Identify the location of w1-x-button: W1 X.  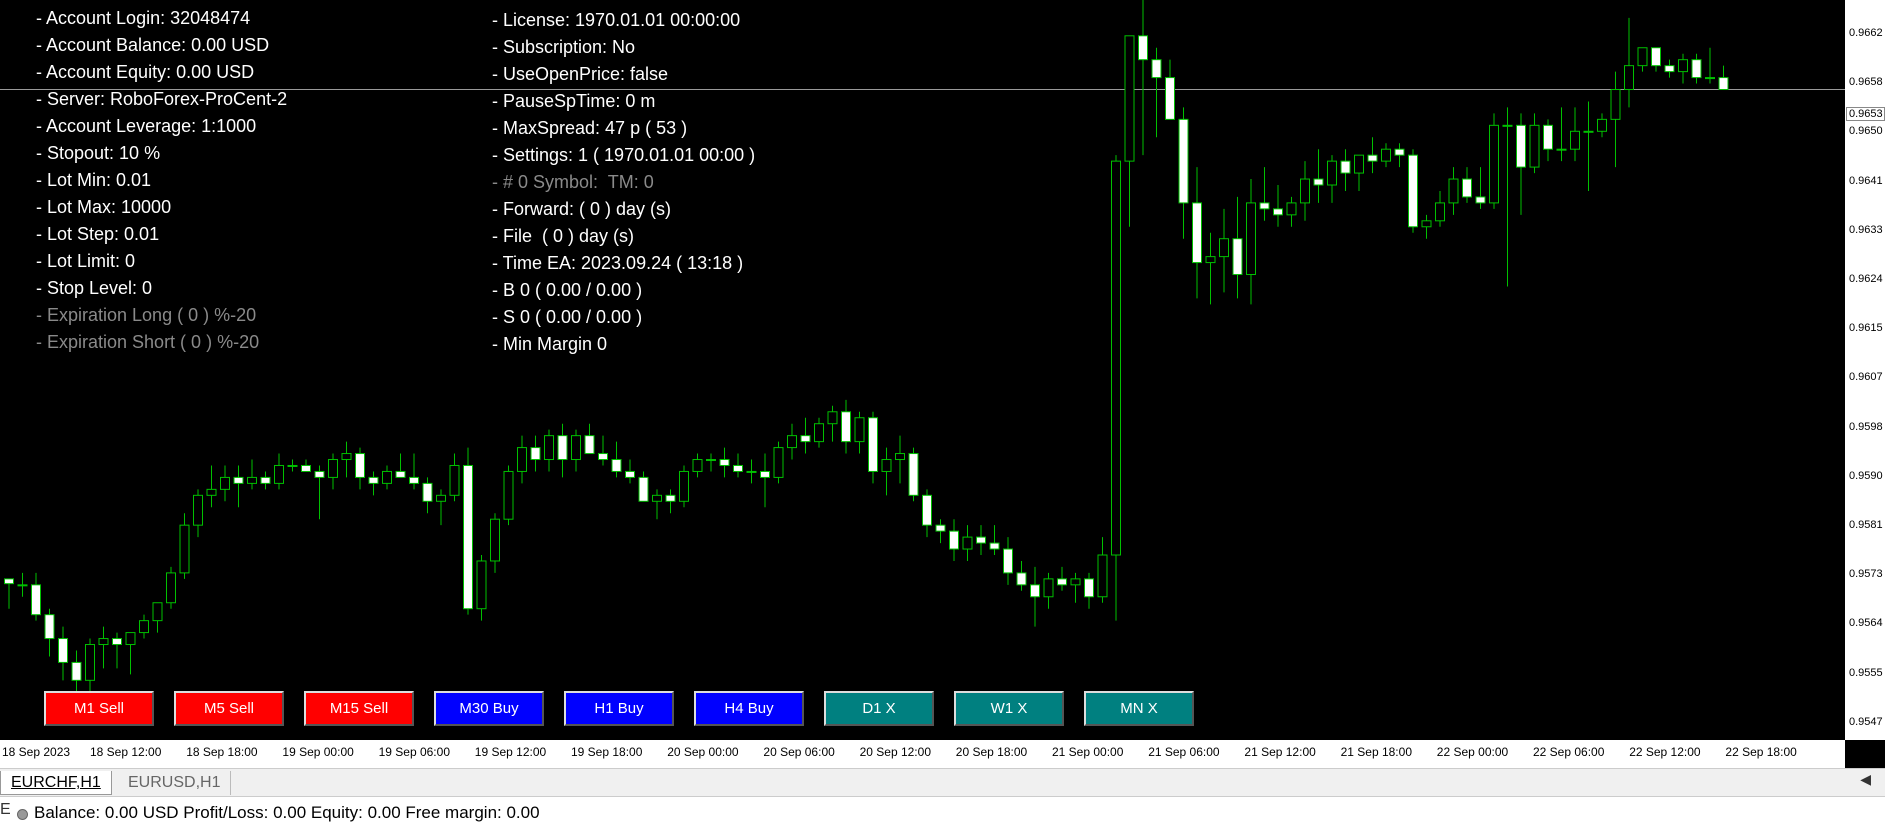
(1009, 708).